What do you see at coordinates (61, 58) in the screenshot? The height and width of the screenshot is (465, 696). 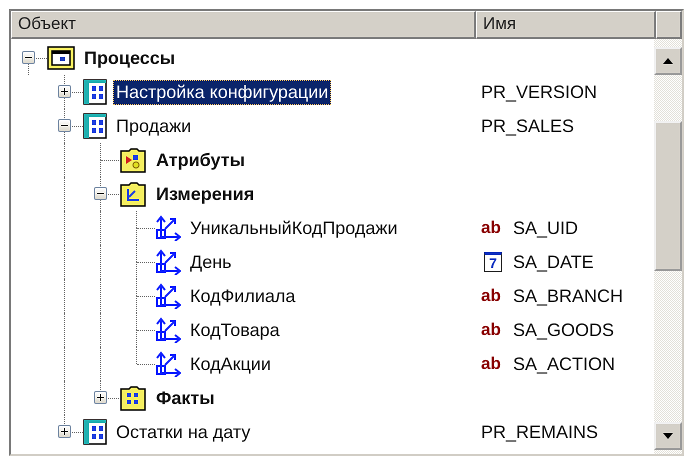 I see `window-icon` at bounding box center [61, 58].